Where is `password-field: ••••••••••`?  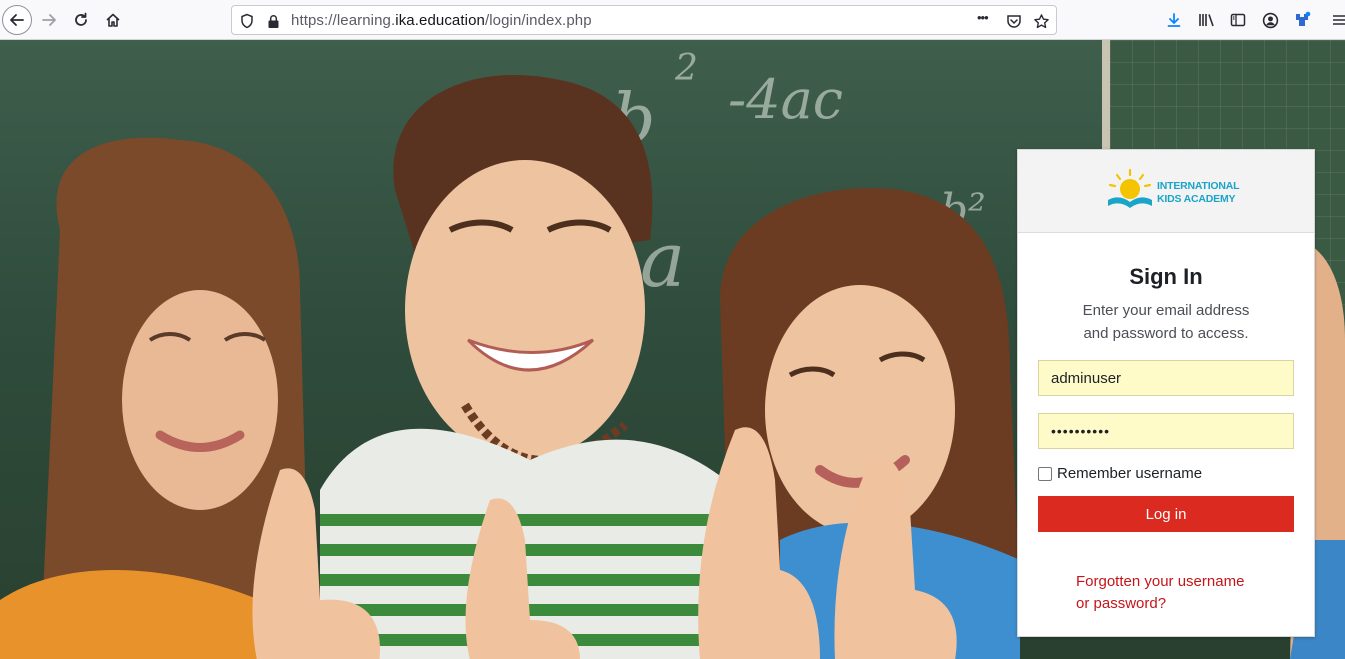
password-field: •••••••••• is located at coordinates (1166, 431).